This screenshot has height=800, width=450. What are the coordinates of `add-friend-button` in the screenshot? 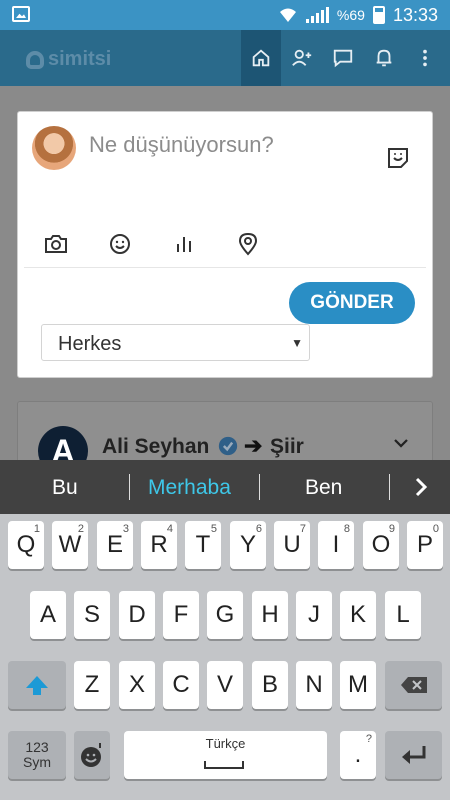 It's located at (302, 58).